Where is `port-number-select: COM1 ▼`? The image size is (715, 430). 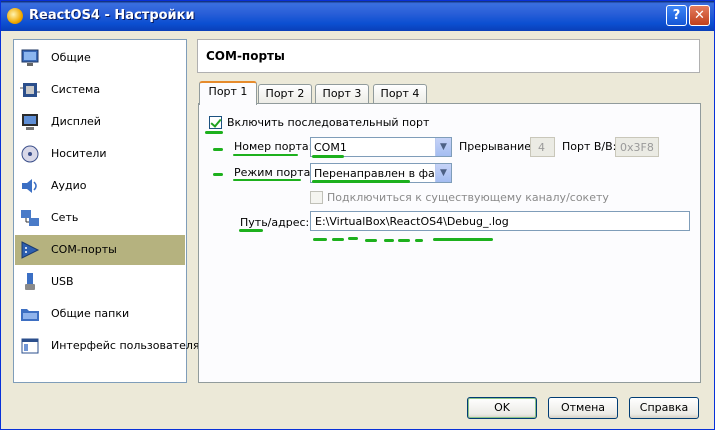
port-number-select: COM1 ▼ is located at coordinates (381, 147).